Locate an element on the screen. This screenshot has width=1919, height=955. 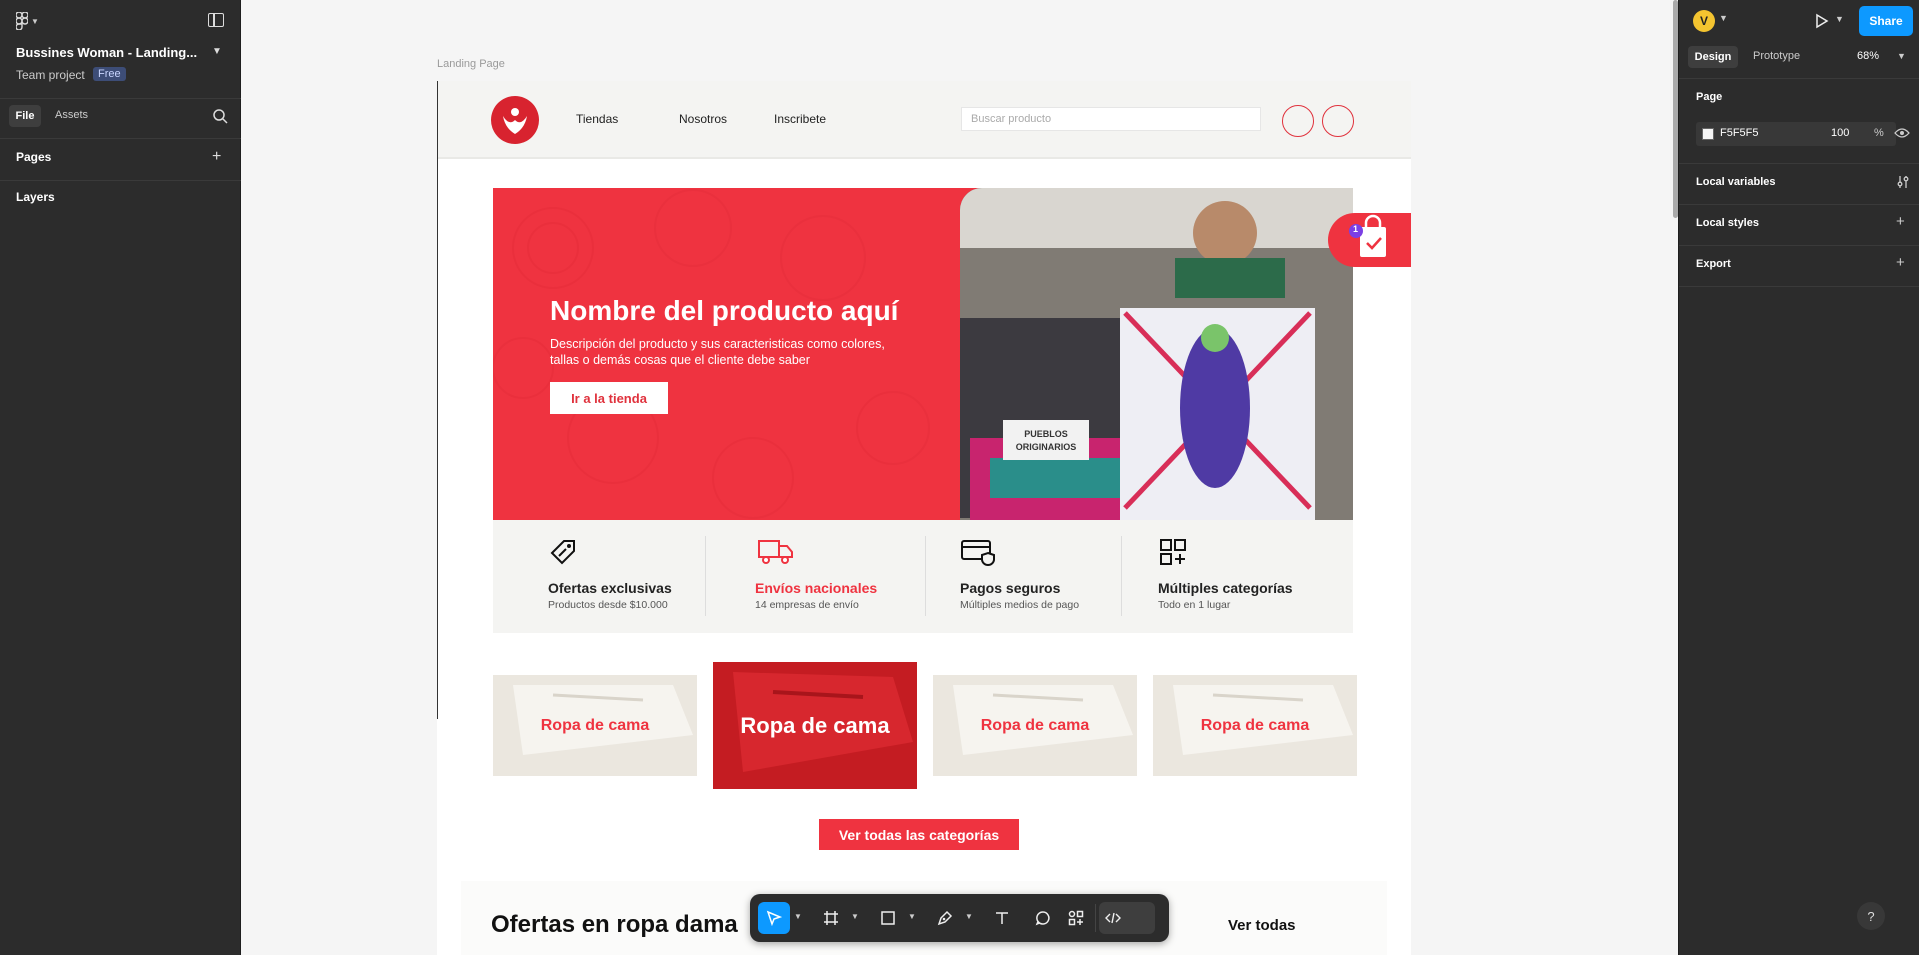
color-hex-value: F5F5F5 is located at coordinates (1739, 133).